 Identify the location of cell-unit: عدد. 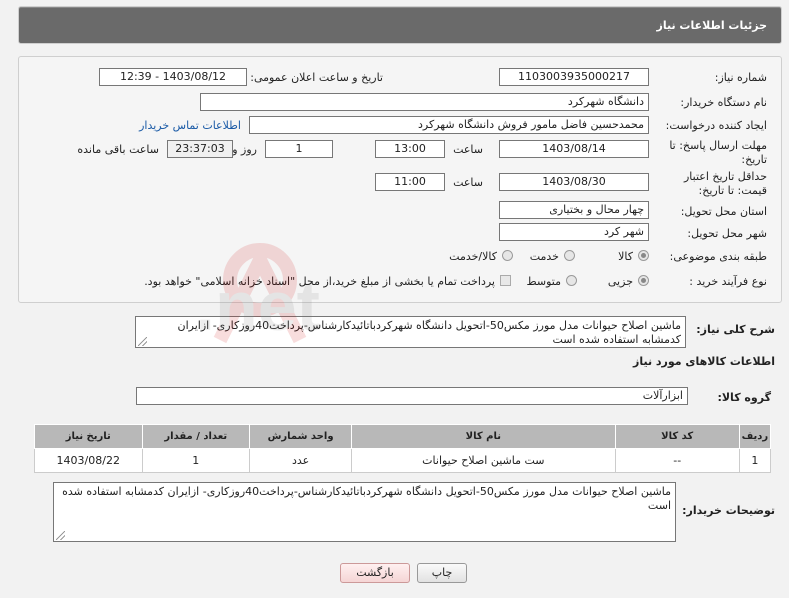
(300, 460).